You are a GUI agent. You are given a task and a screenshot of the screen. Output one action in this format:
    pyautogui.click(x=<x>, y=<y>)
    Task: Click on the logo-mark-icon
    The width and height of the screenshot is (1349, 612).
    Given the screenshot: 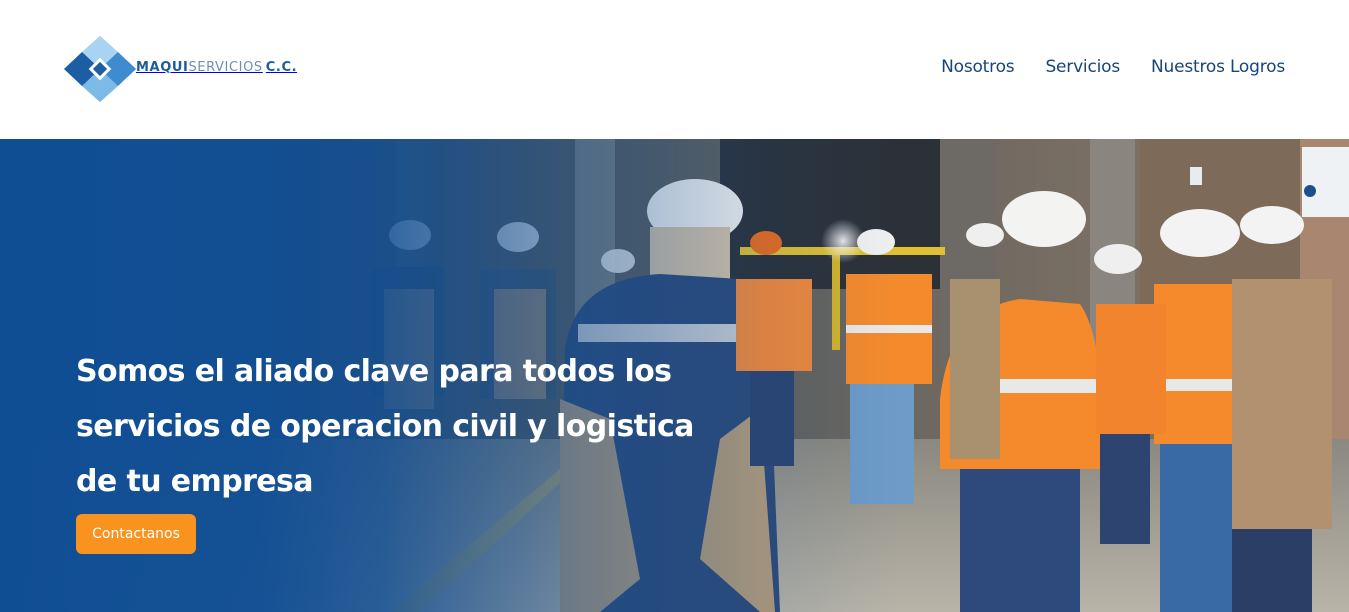 What is the action you would take?
    pyautogui.click(x=100, y=69)
    